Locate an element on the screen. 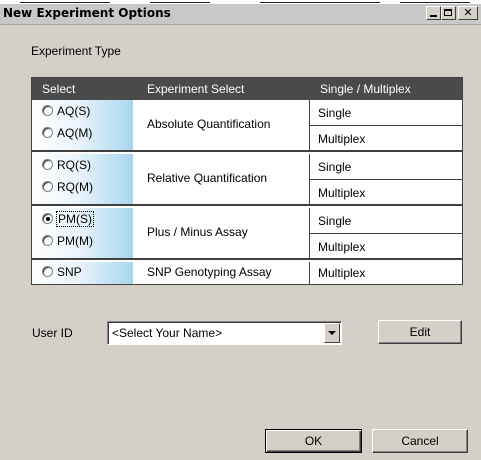 The height and width of the screenshot is (460, 481). radio-label: SNP is located at coordinates (69, 272).